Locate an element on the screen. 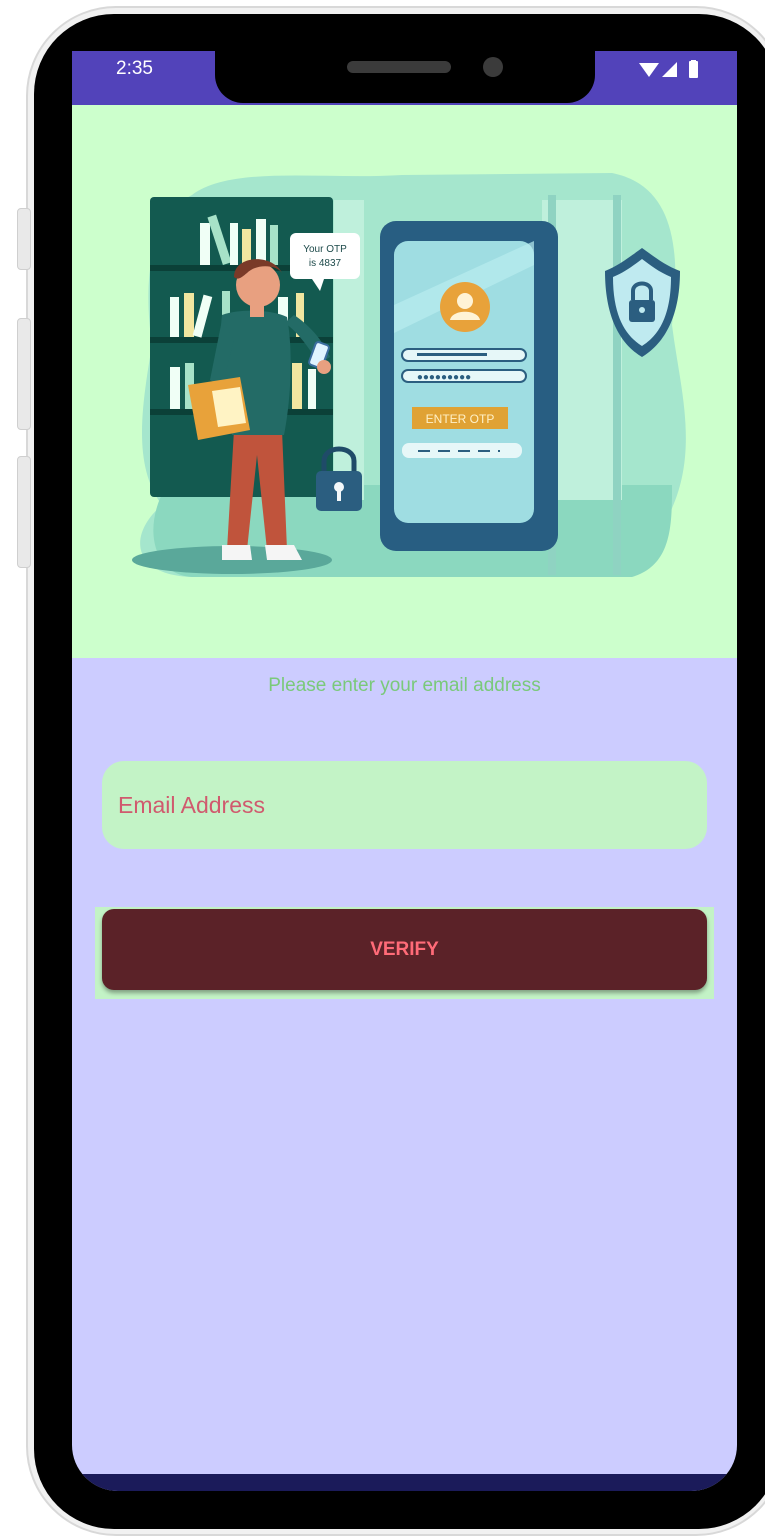  otp-phone-illustration: ●●●●●●●●● ENTER OTP is located at coordinates (469, 386).